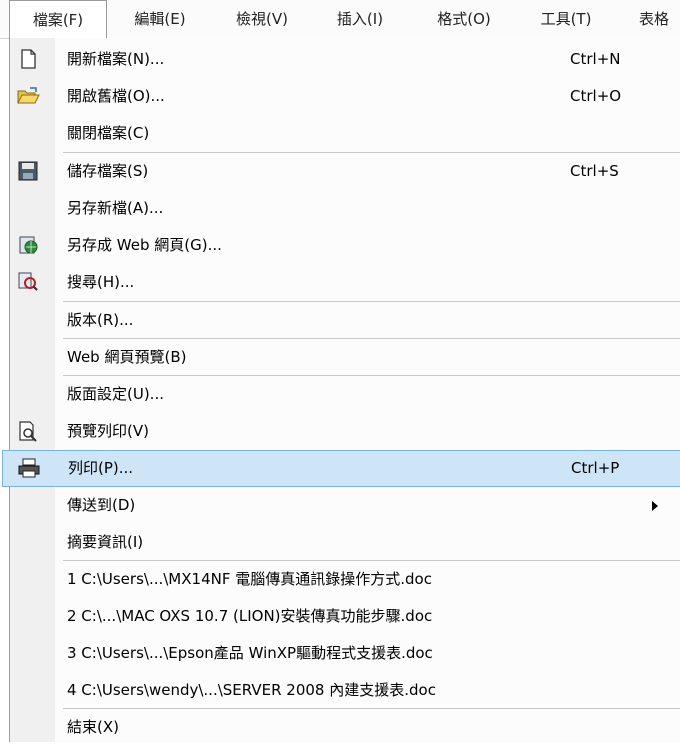 This screenshot has height=746, width=680. What do you see at coordinates (345, 727) in the screenshot?
I see `menu-item-exit: 結束(X)` at bounding box center [345, 727].